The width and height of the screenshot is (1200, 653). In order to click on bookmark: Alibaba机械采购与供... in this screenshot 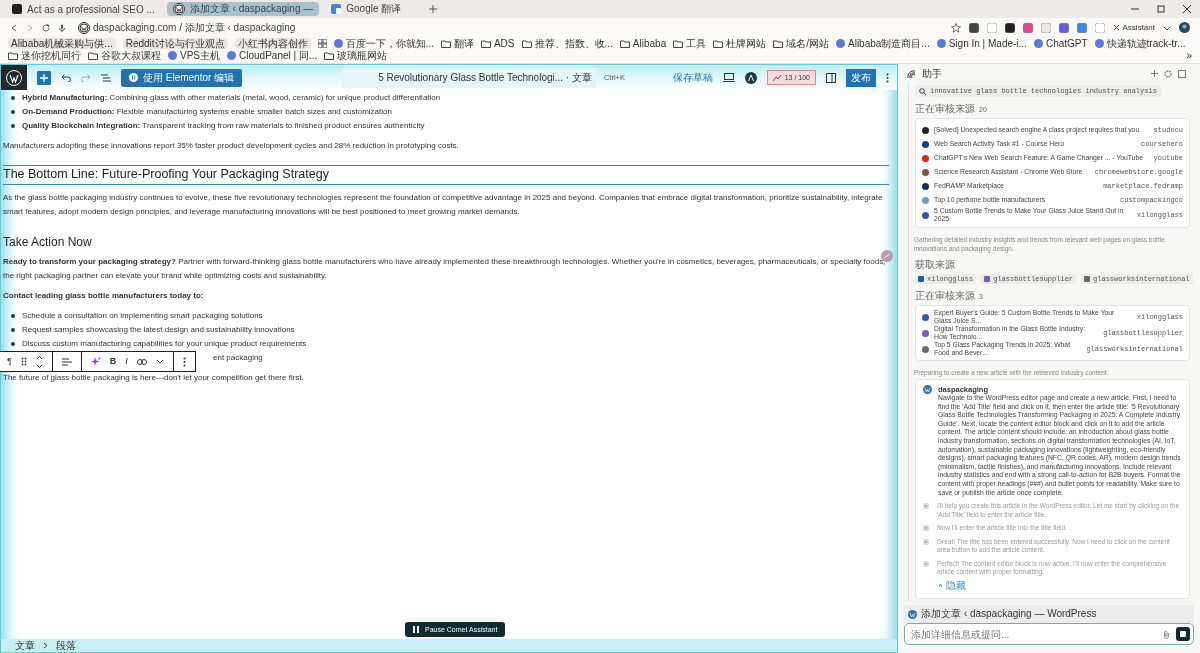, I will do `click(62, 43)`.